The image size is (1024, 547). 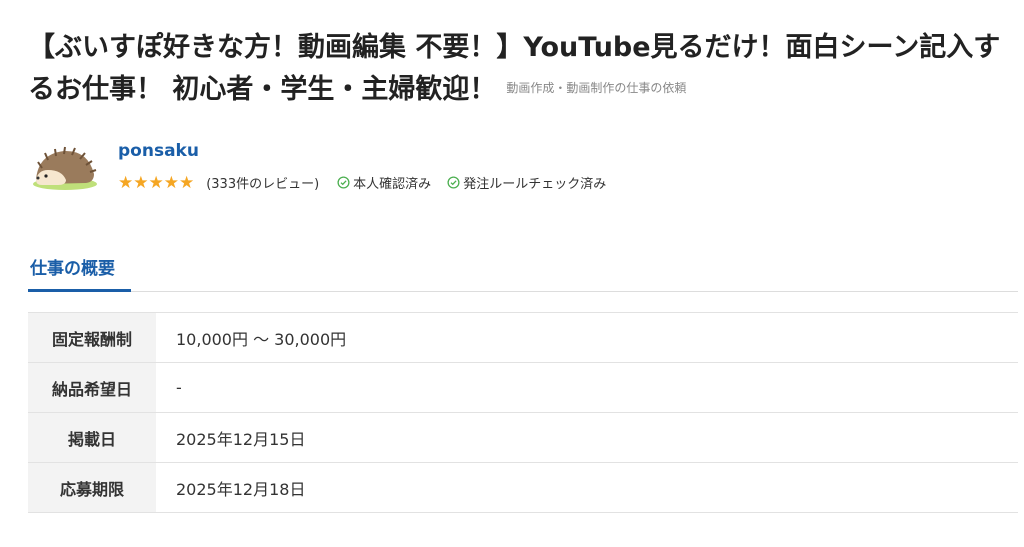 What do you see at coordinates (587, 487) in the screenshot?
I see `row-value-application-deadline: 2025年12月18日` at bounding box center [587, 487].